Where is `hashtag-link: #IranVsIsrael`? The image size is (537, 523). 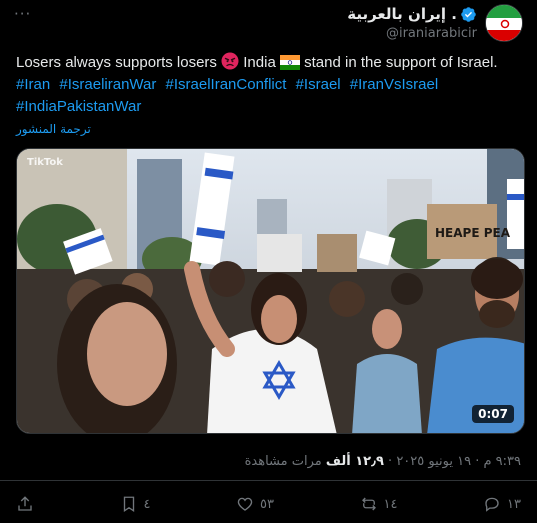
hashtag-link: #IranVsIsrael is located at coordinates (394, 84).